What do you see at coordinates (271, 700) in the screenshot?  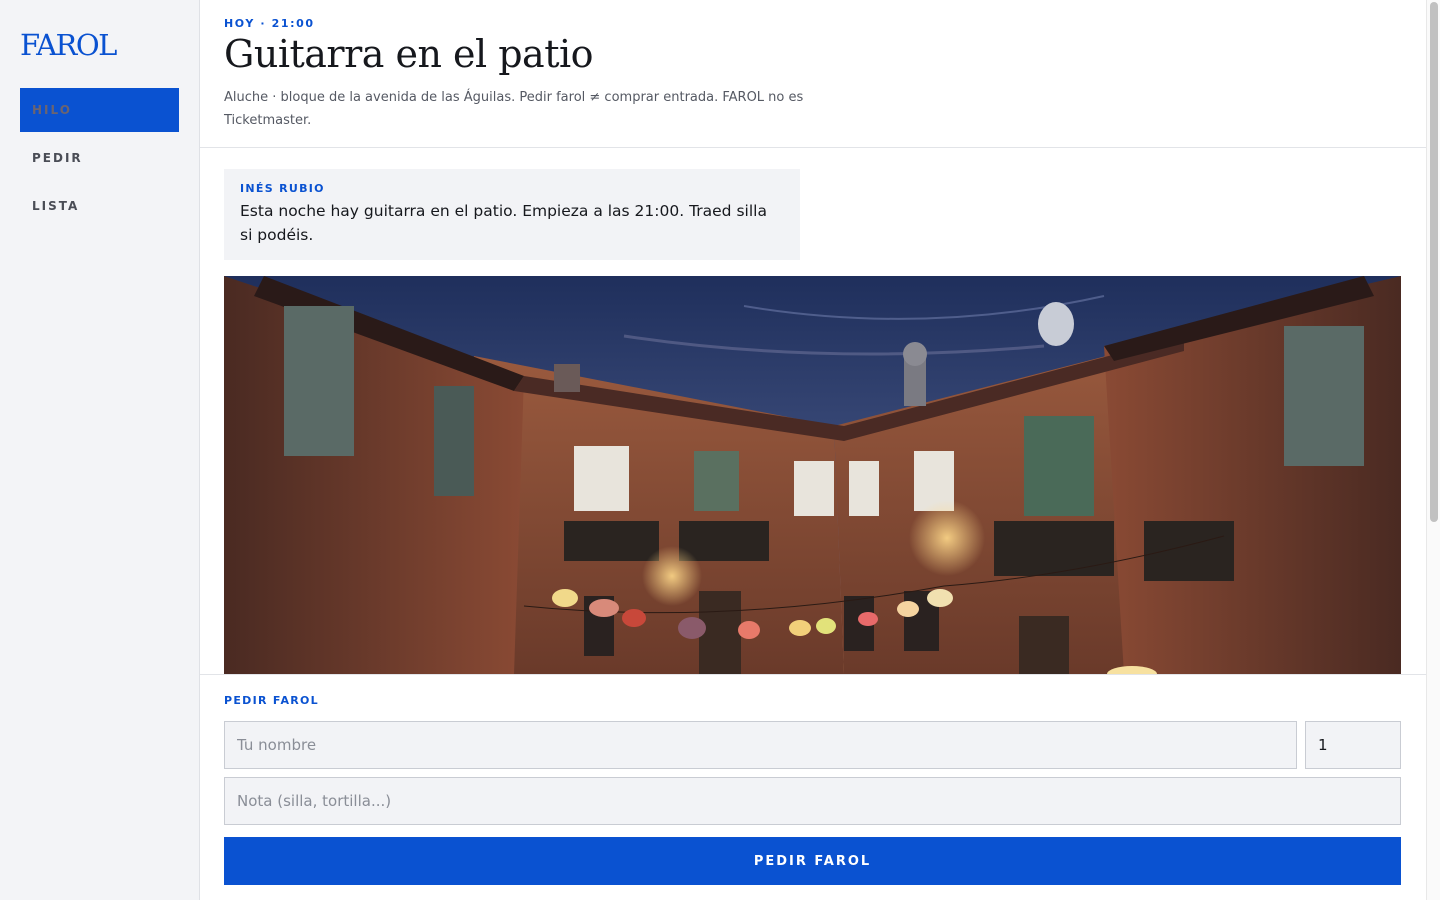 I see `form-heading: PEDIR FAROL` at bounding box center [271, 700].